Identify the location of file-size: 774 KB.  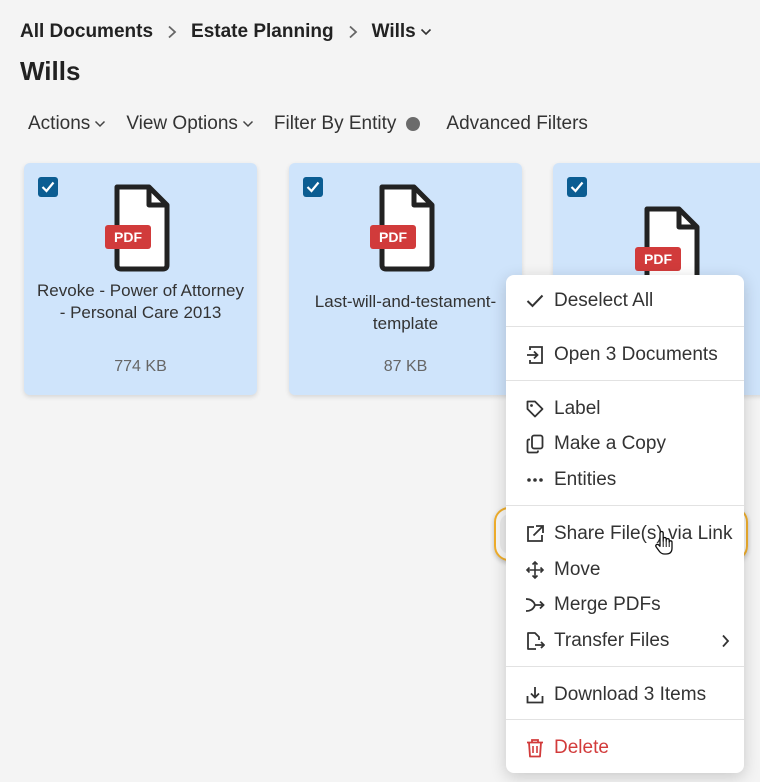
(140, 366).